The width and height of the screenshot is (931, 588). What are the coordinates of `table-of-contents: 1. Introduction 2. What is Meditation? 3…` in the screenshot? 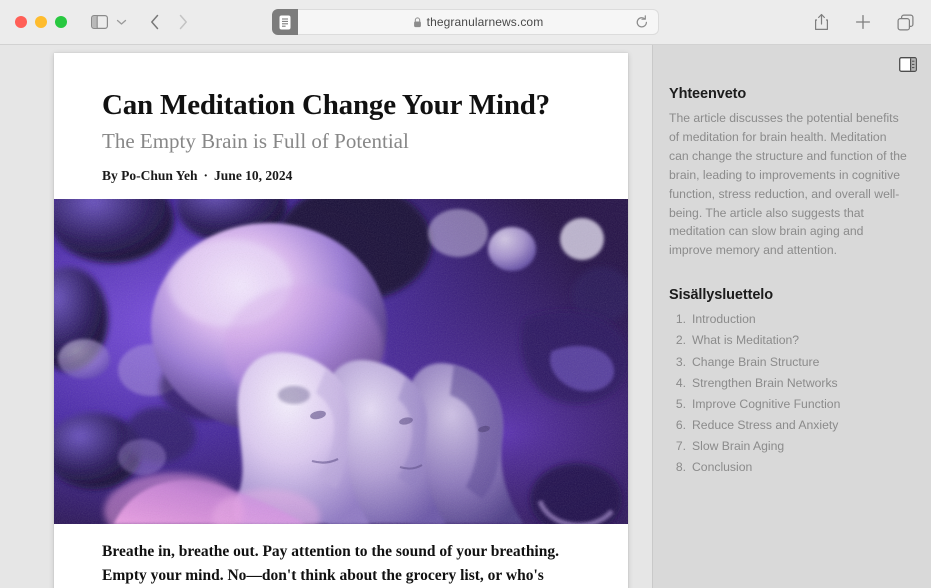 It's located at (789, 393).